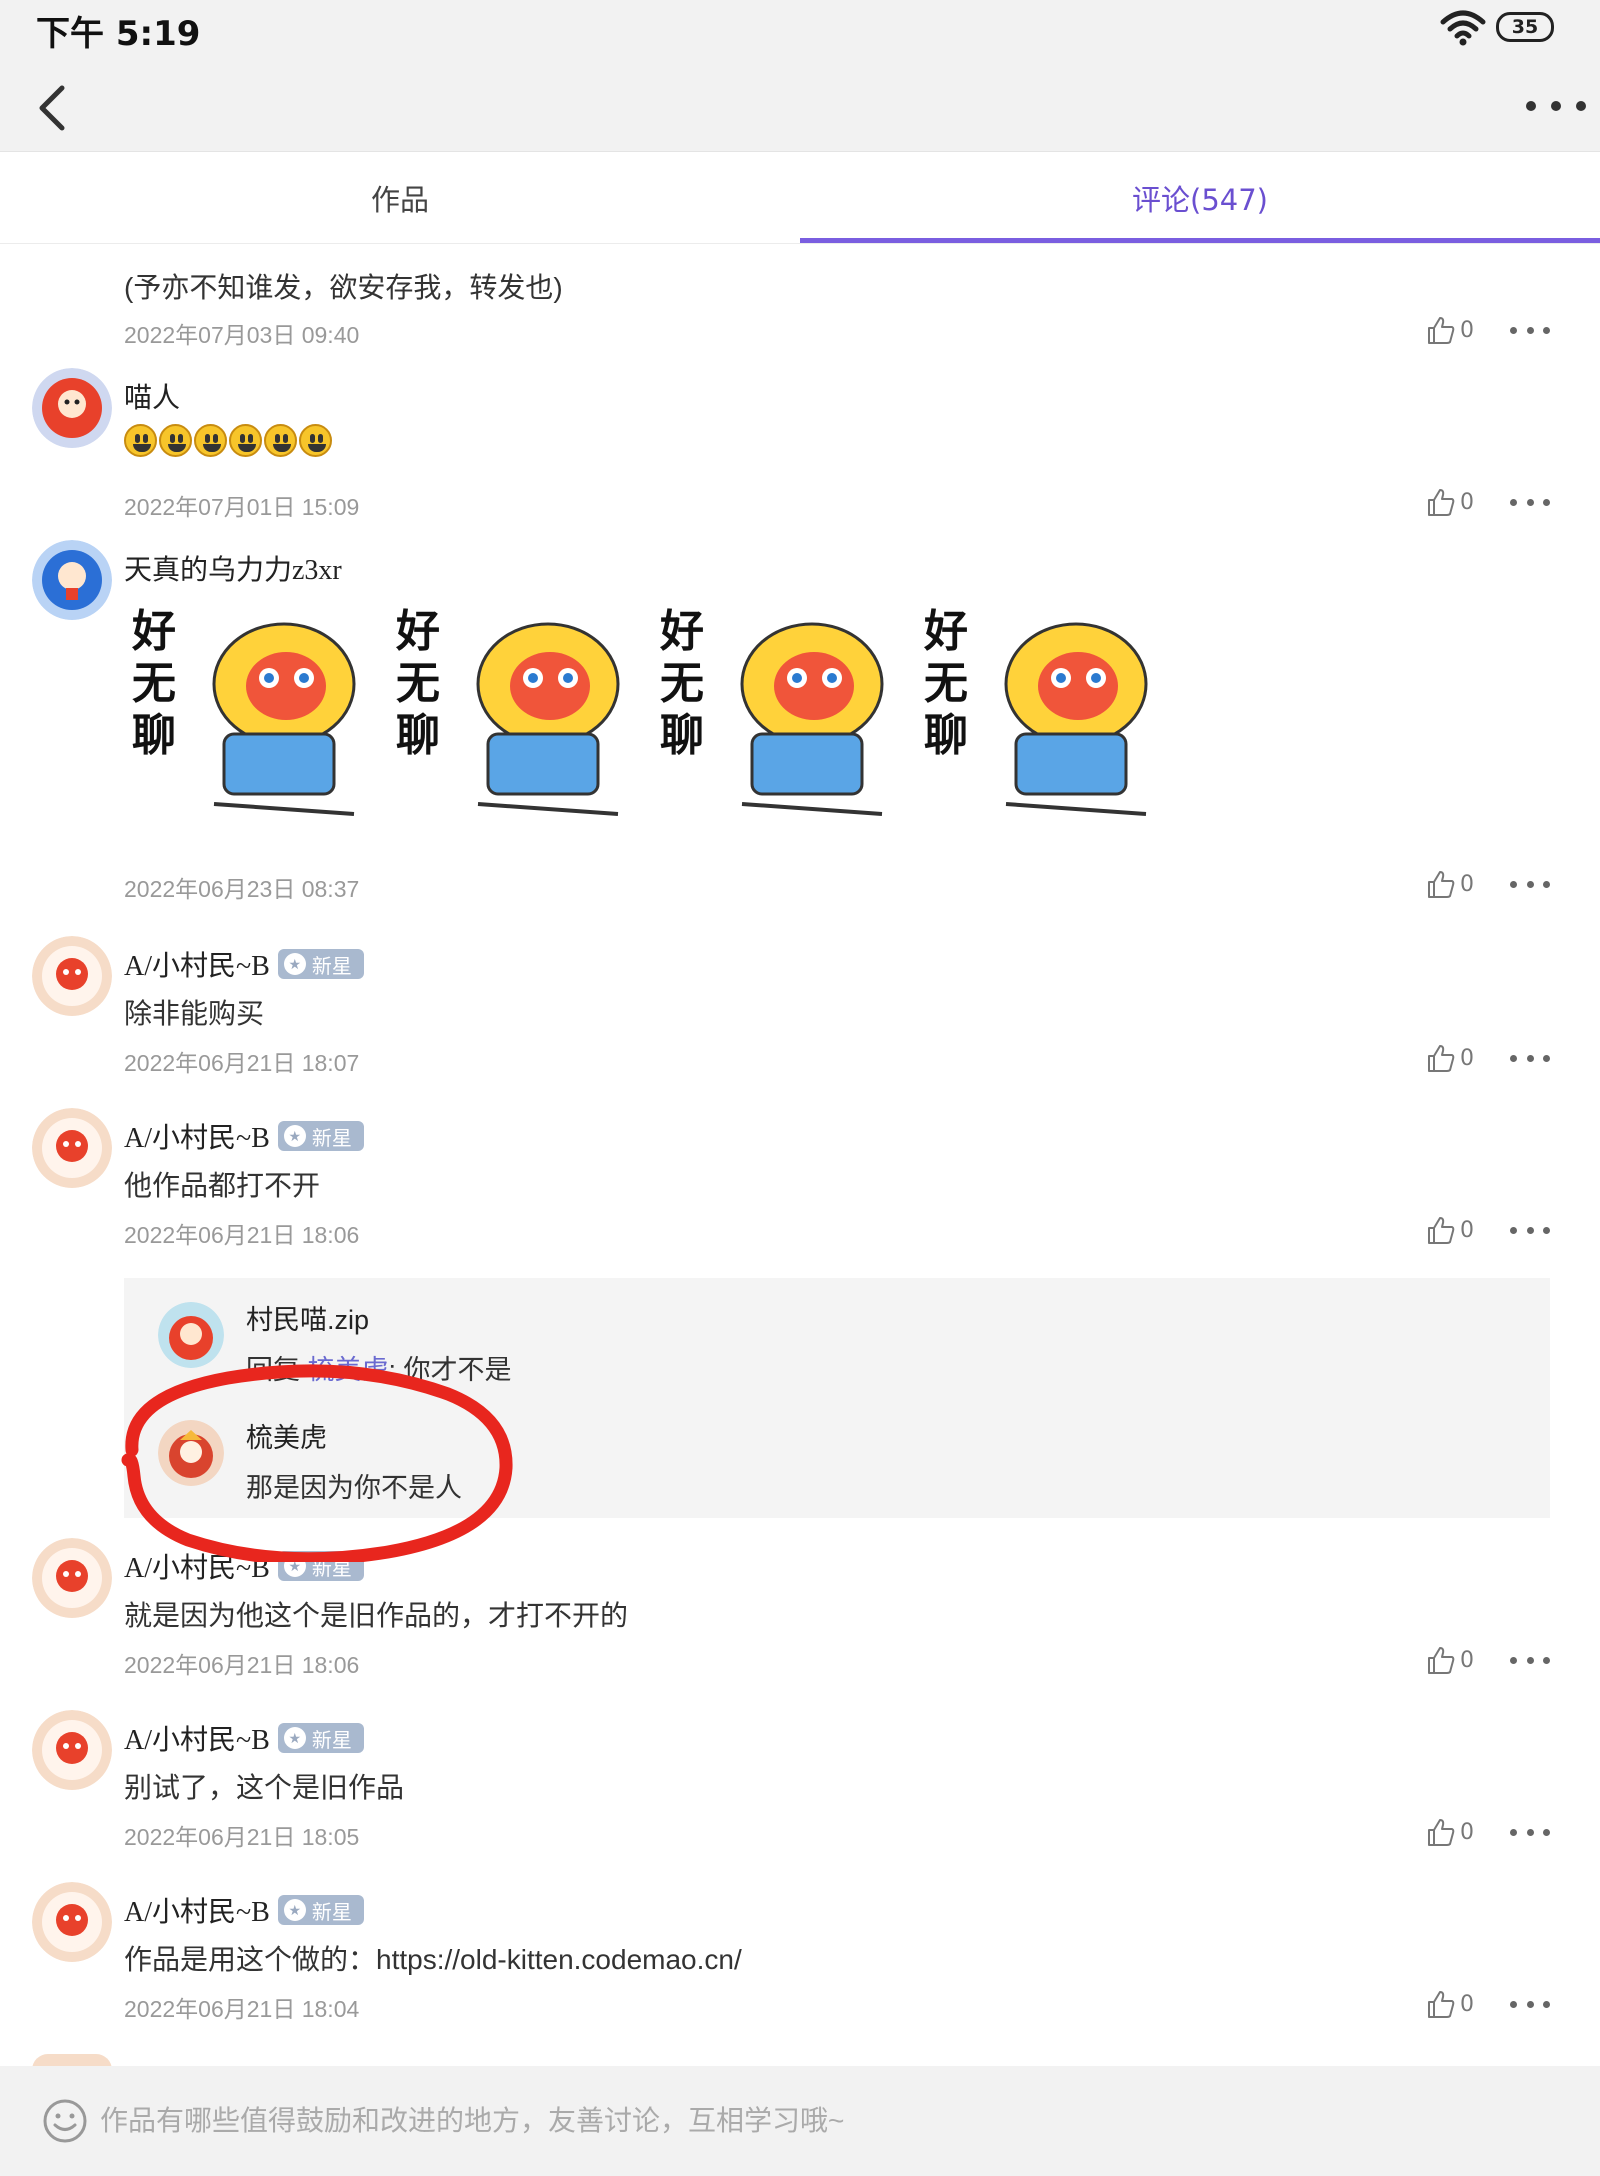 This screenshot has height=2176, width=1600. I want to click on reply-text: 那是因为你不是人, so click(354, 1488).